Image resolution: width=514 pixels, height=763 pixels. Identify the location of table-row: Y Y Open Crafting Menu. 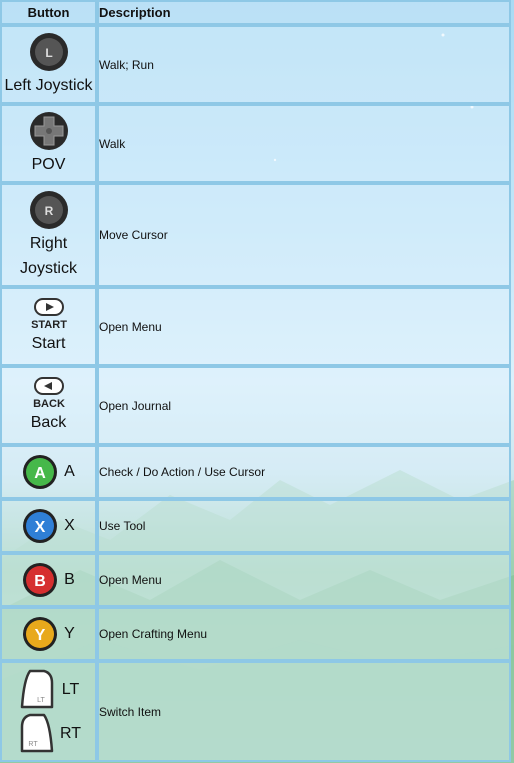
(255, 634).